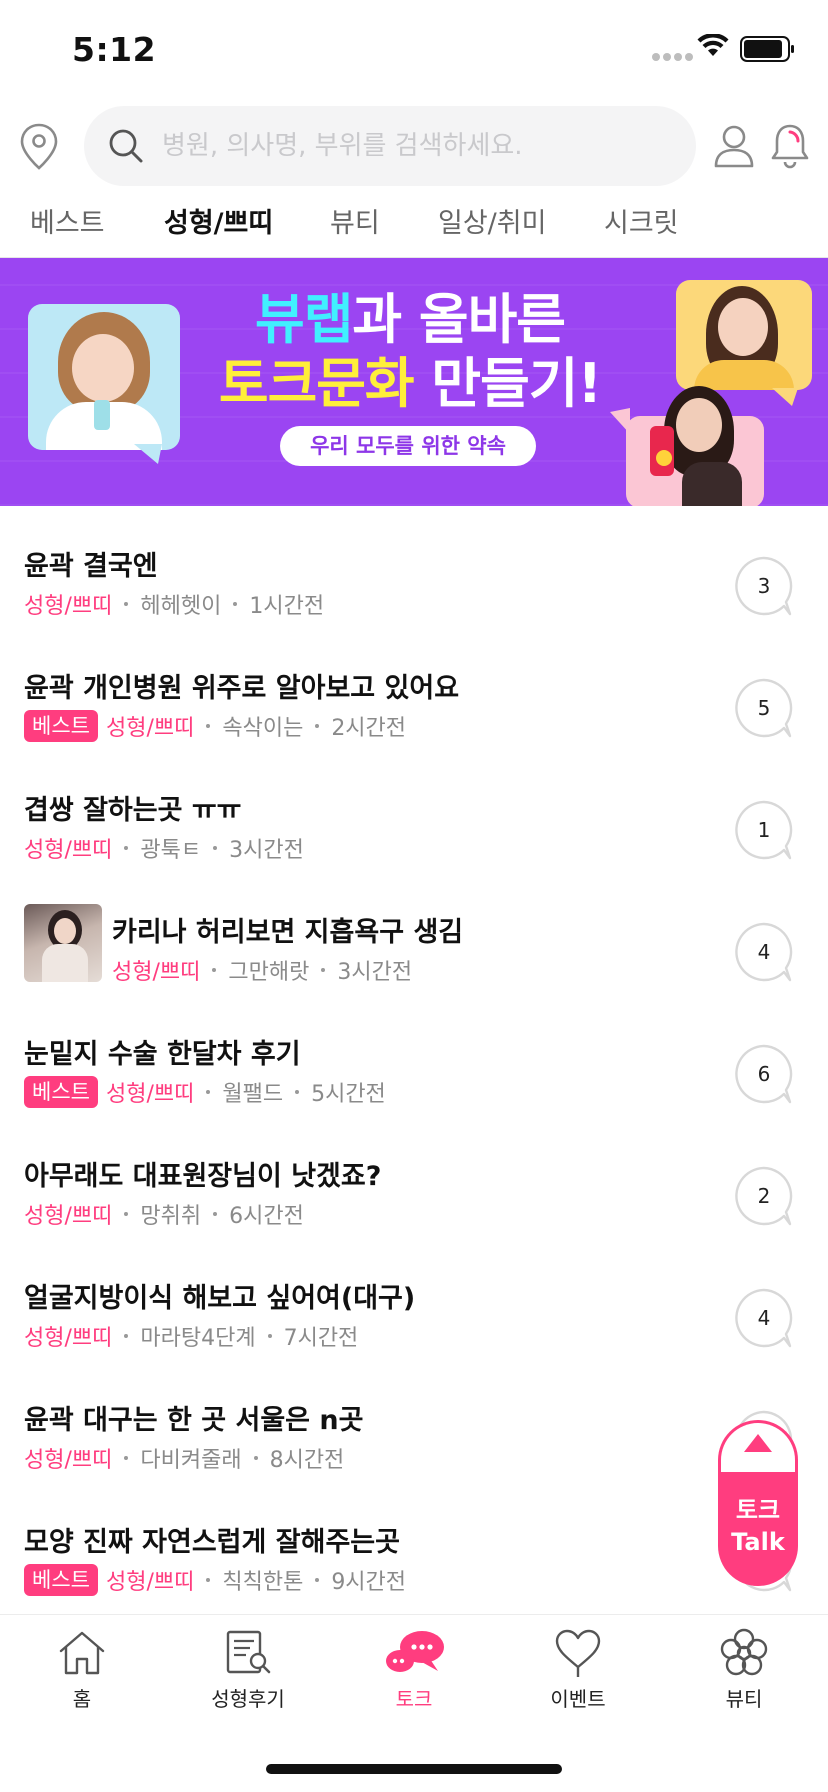  What do you see at coordinates (790, 146) in the screenshot?
I see `bell-icon` at bounding box center [790, 146].